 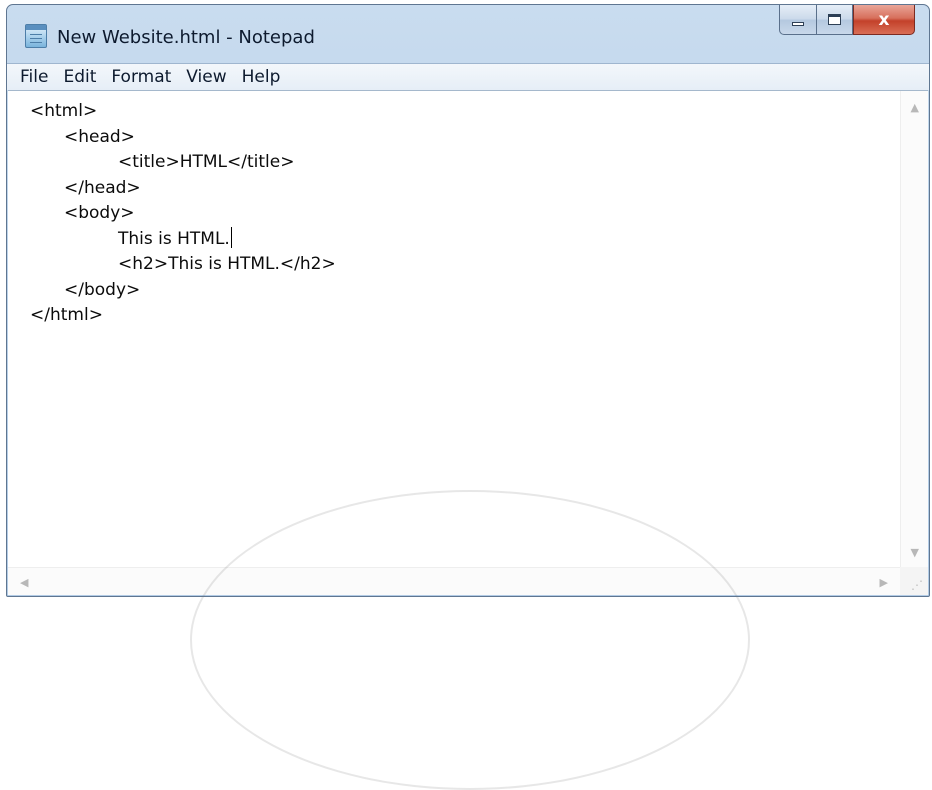 I want to click on window-title: New Website.html - Notepad, so click(x=186, y=37).